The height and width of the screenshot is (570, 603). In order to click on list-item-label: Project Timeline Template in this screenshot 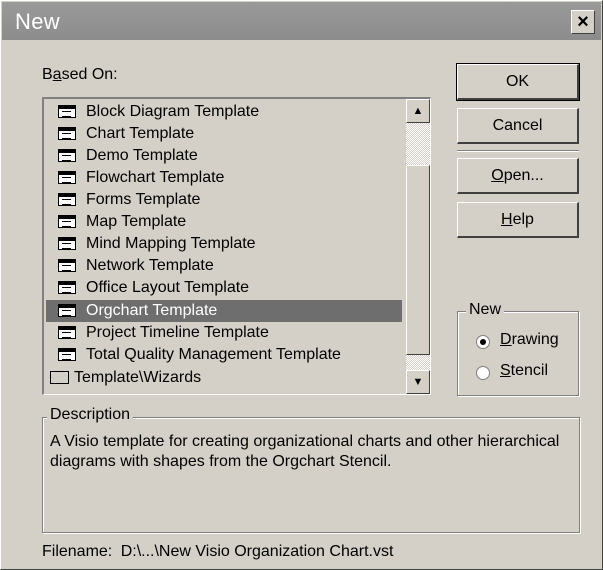, I will do `click(177, 332)`.